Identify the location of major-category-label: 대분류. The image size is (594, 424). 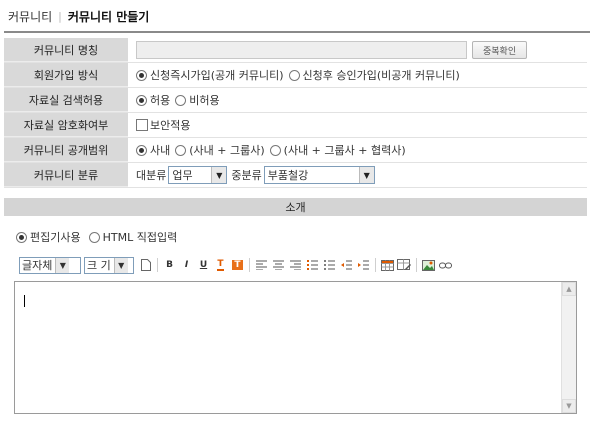
(151, 175).